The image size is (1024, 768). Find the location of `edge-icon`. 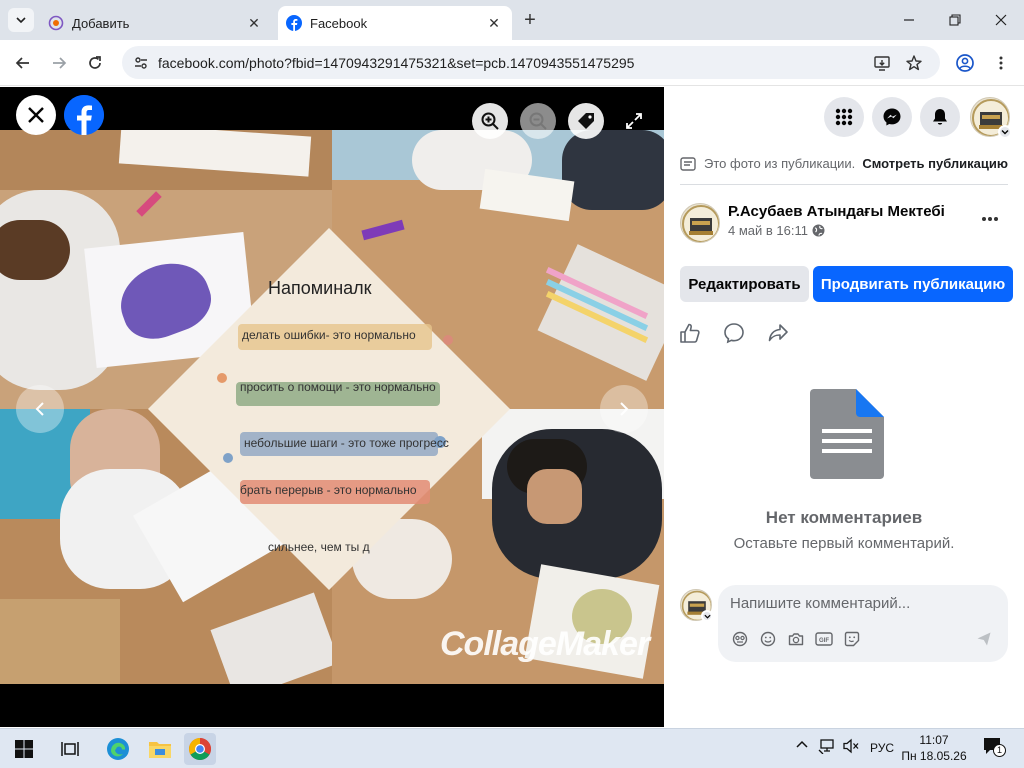

edge-icon is located at coordinates (118, 749).